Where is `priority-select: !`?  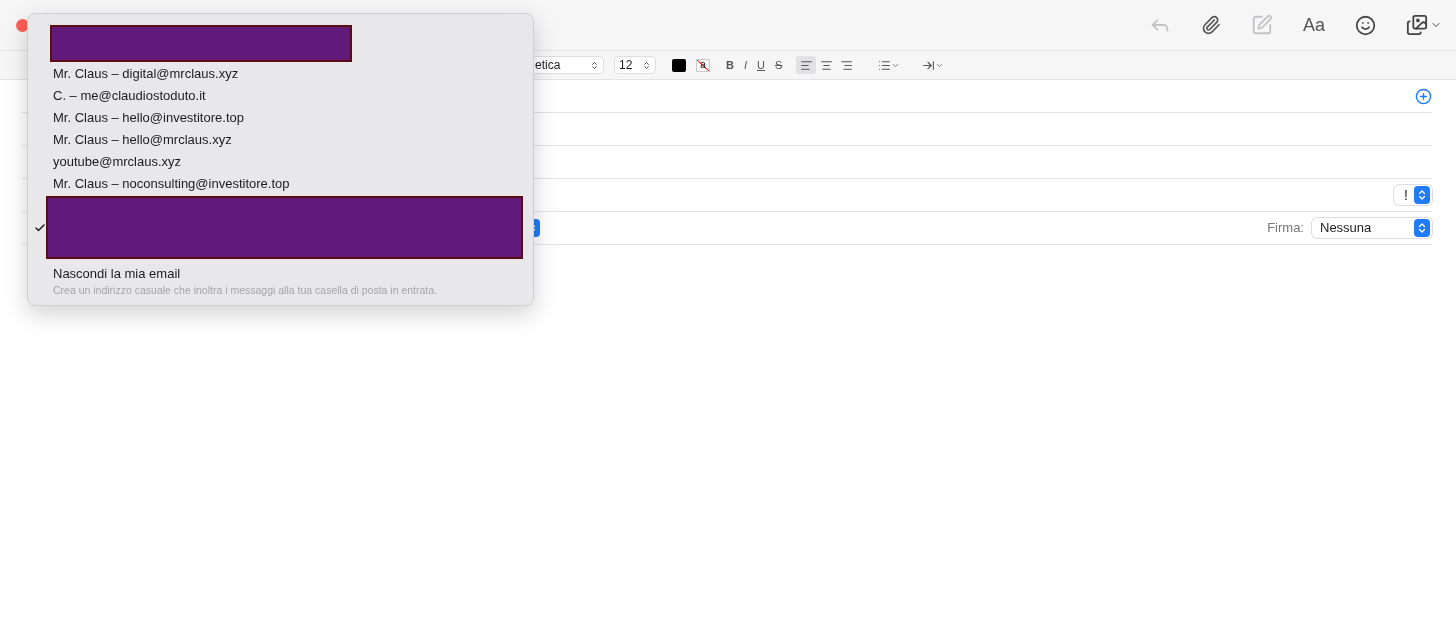 priority-select: ! is located at coordinates (1413, 195).